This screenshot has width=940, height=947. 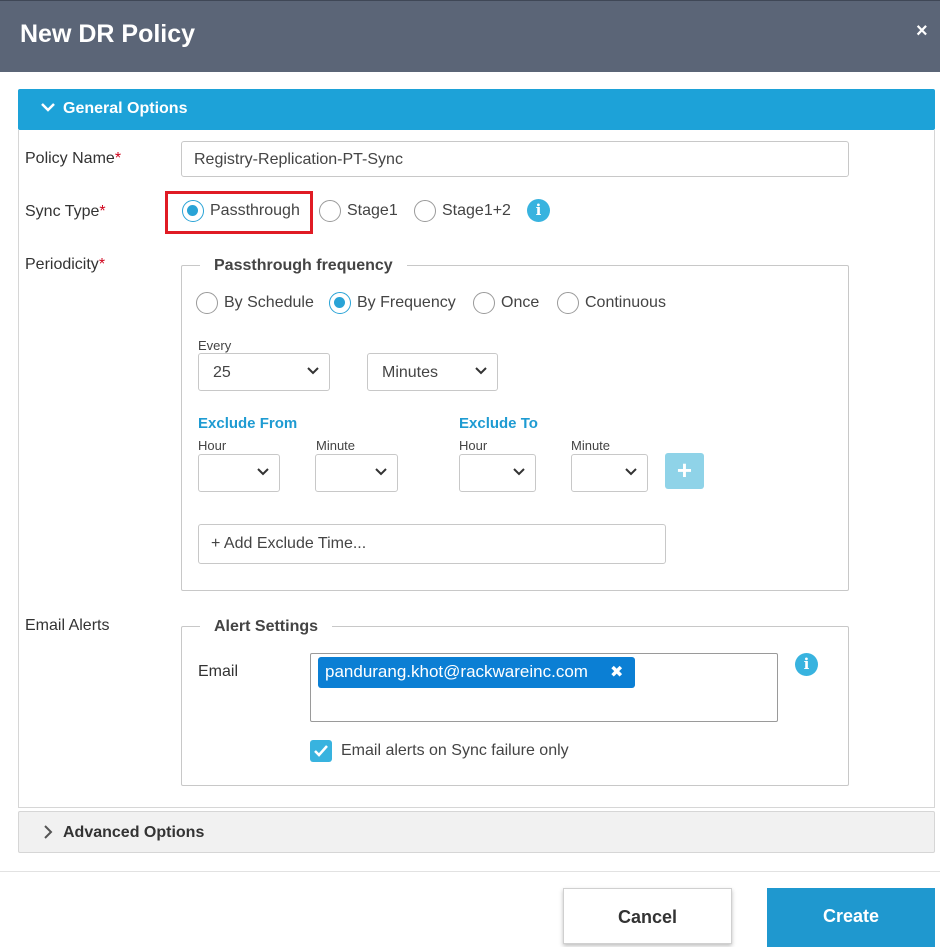 I want to click on policy-name-label-text: Policy Name, so click(x=70, y=158).